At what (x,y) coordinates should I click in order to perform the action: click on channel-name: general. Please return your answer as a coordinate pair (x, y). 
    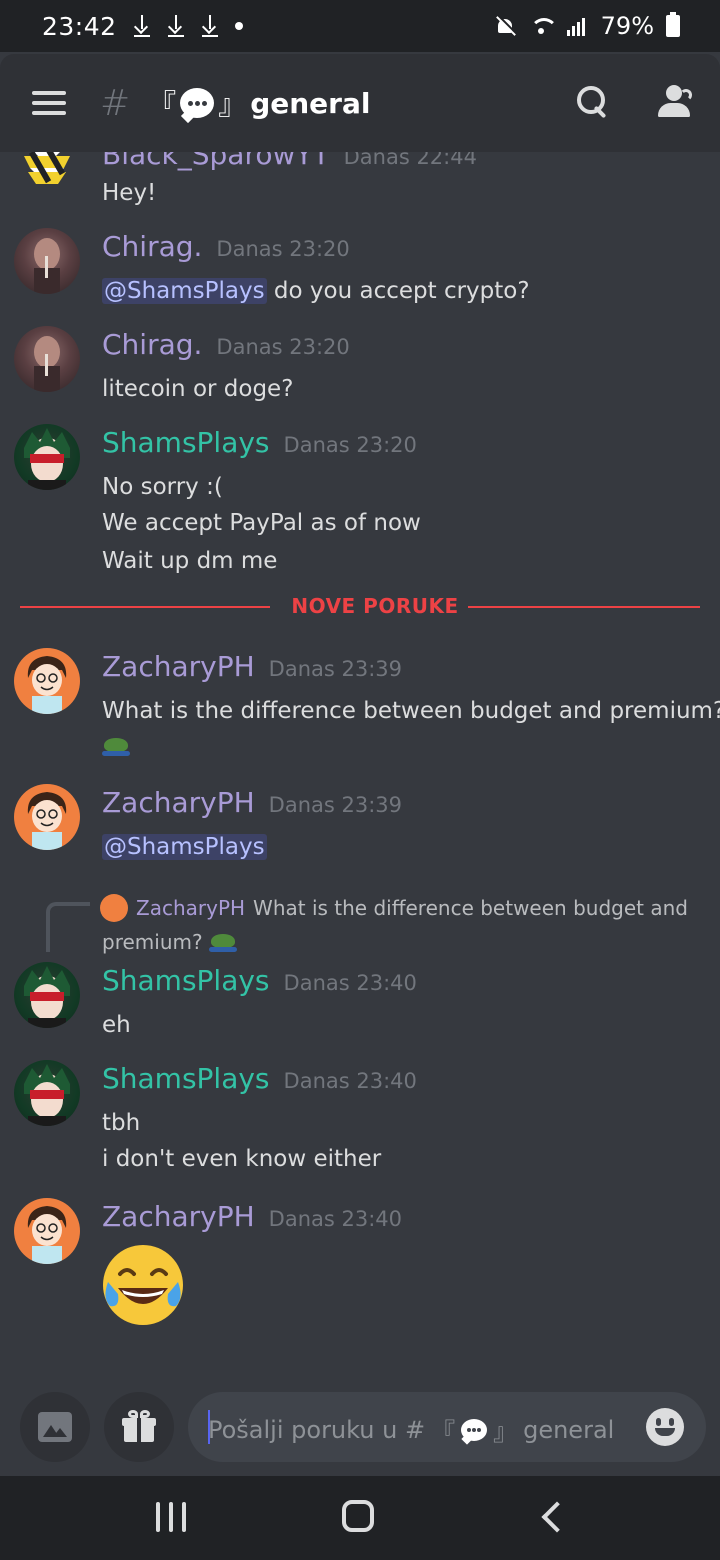
    Looking at the image, I should click on (310, 103).